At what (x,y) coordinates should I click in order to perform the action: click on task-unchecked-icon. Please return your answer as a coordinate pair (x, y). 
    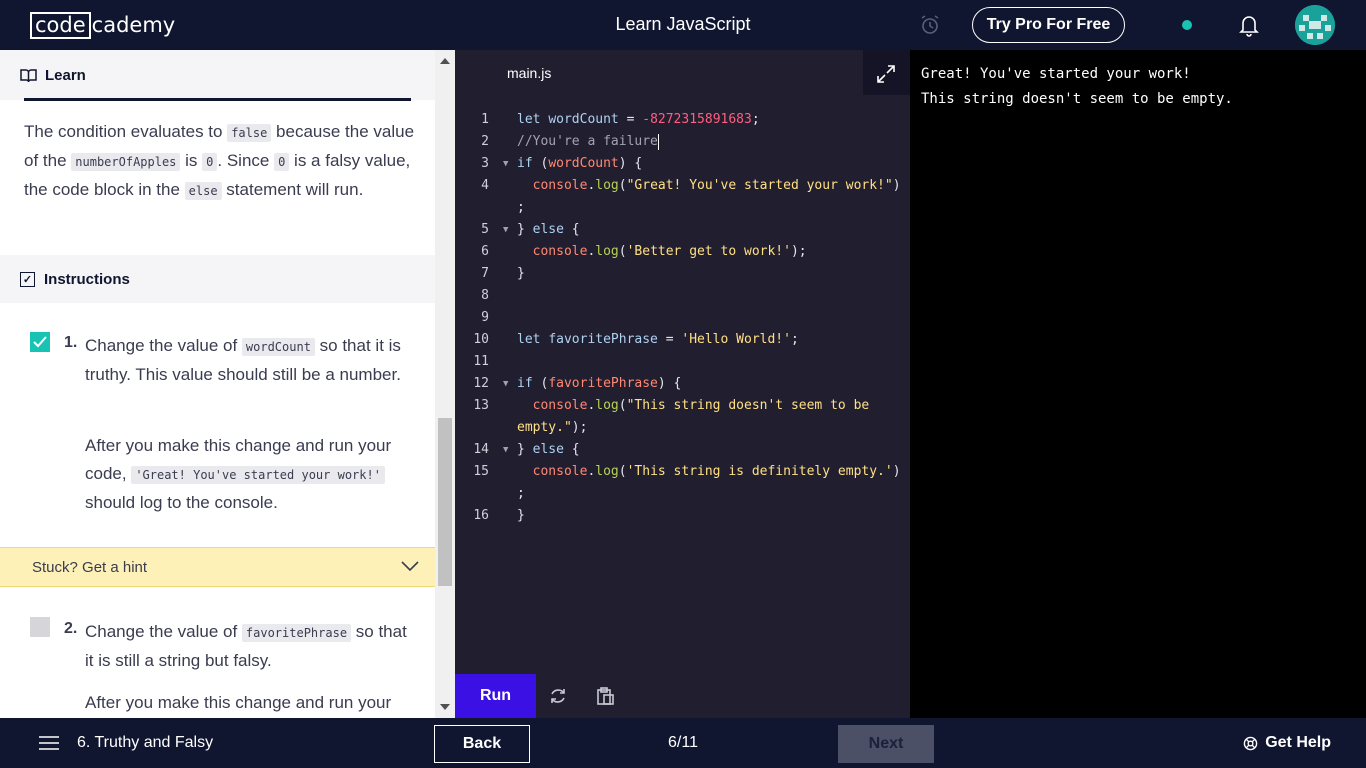
    Looking at the image, I should click on (40, 627).